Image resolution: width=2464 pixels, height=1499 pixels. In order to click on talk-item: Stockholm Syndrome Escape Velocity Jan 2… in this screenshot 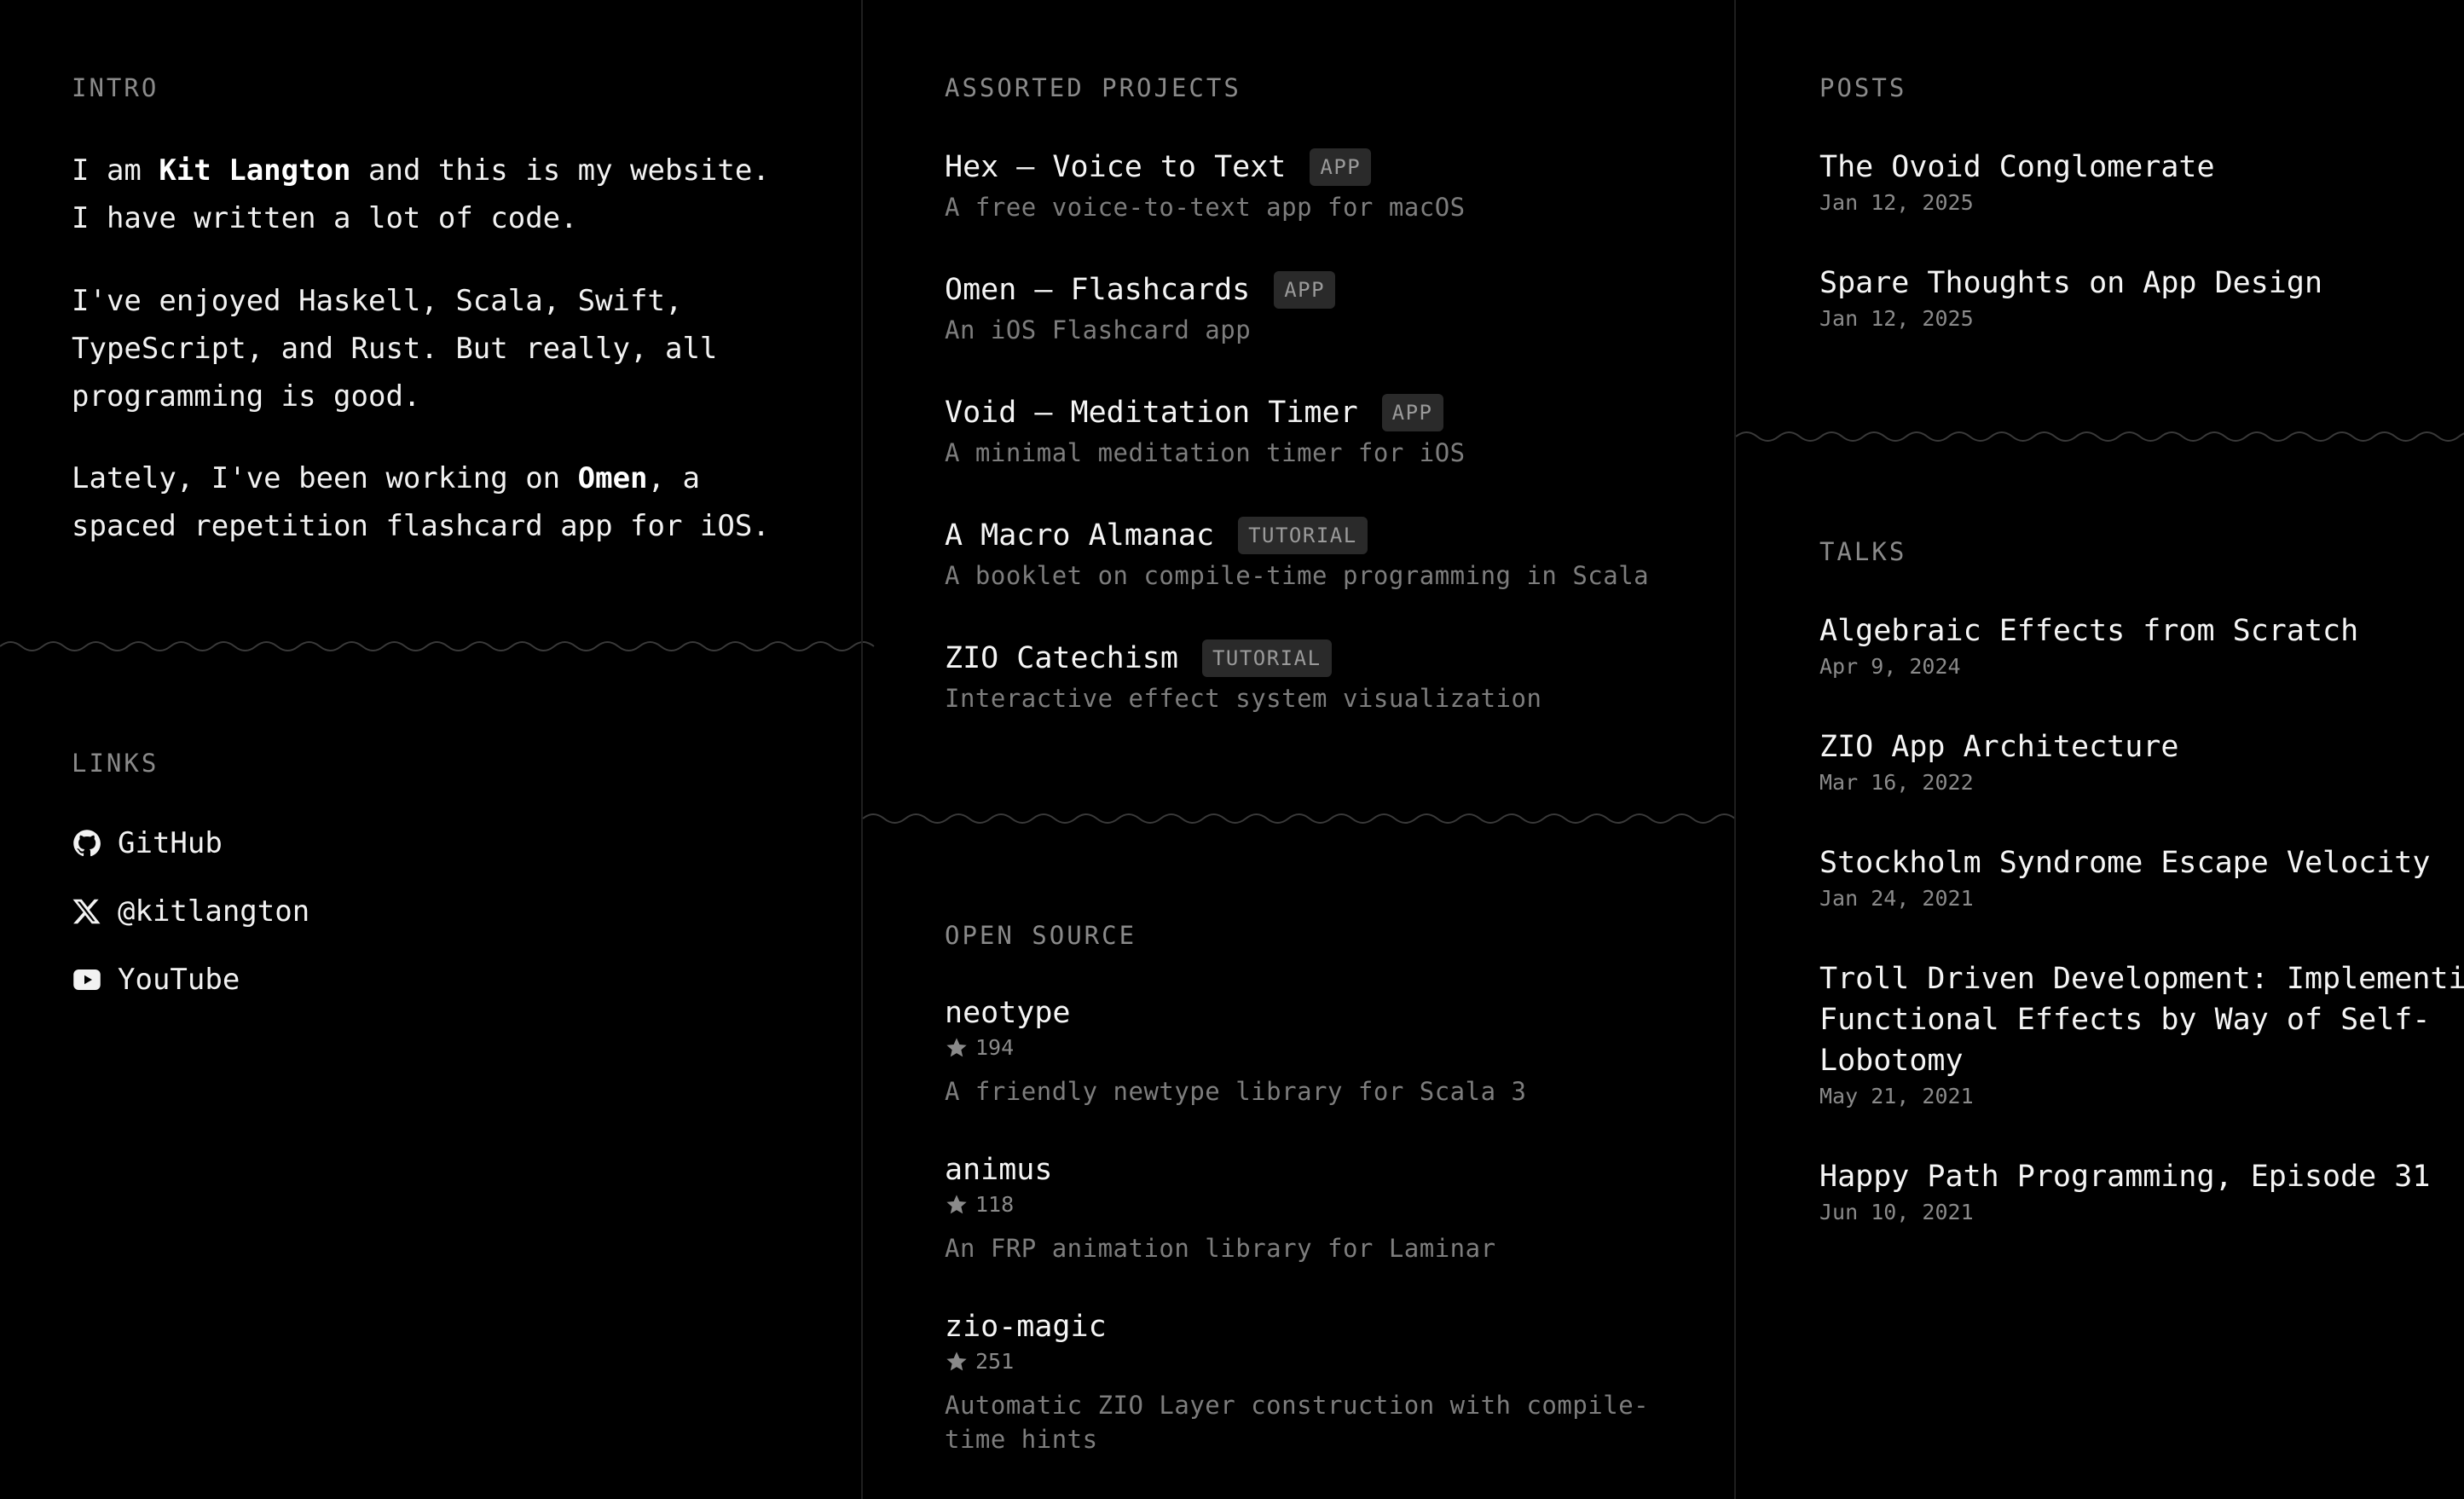, I will do `click(2141, 878)`.